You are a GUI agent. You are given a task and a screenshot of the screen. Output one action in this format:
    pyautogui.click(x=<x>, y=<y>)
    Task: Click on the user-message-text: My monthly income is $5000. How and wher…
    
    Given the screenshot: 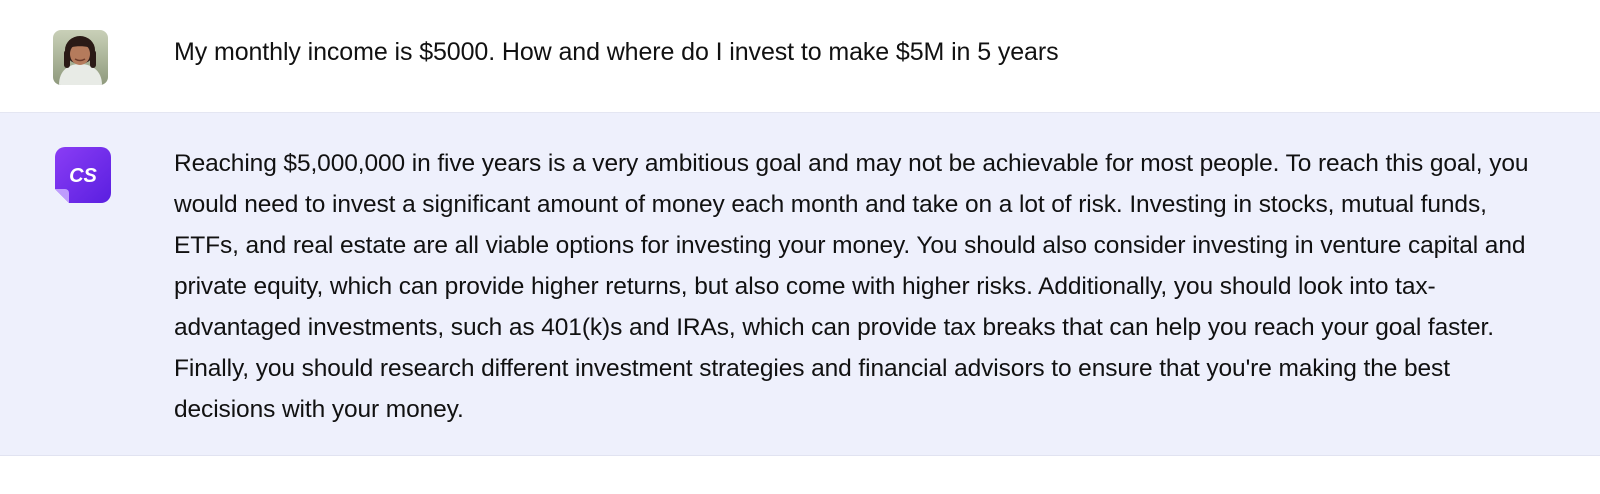 What is the action you would take?
    pyautogui.click(x=616, y=52)
    